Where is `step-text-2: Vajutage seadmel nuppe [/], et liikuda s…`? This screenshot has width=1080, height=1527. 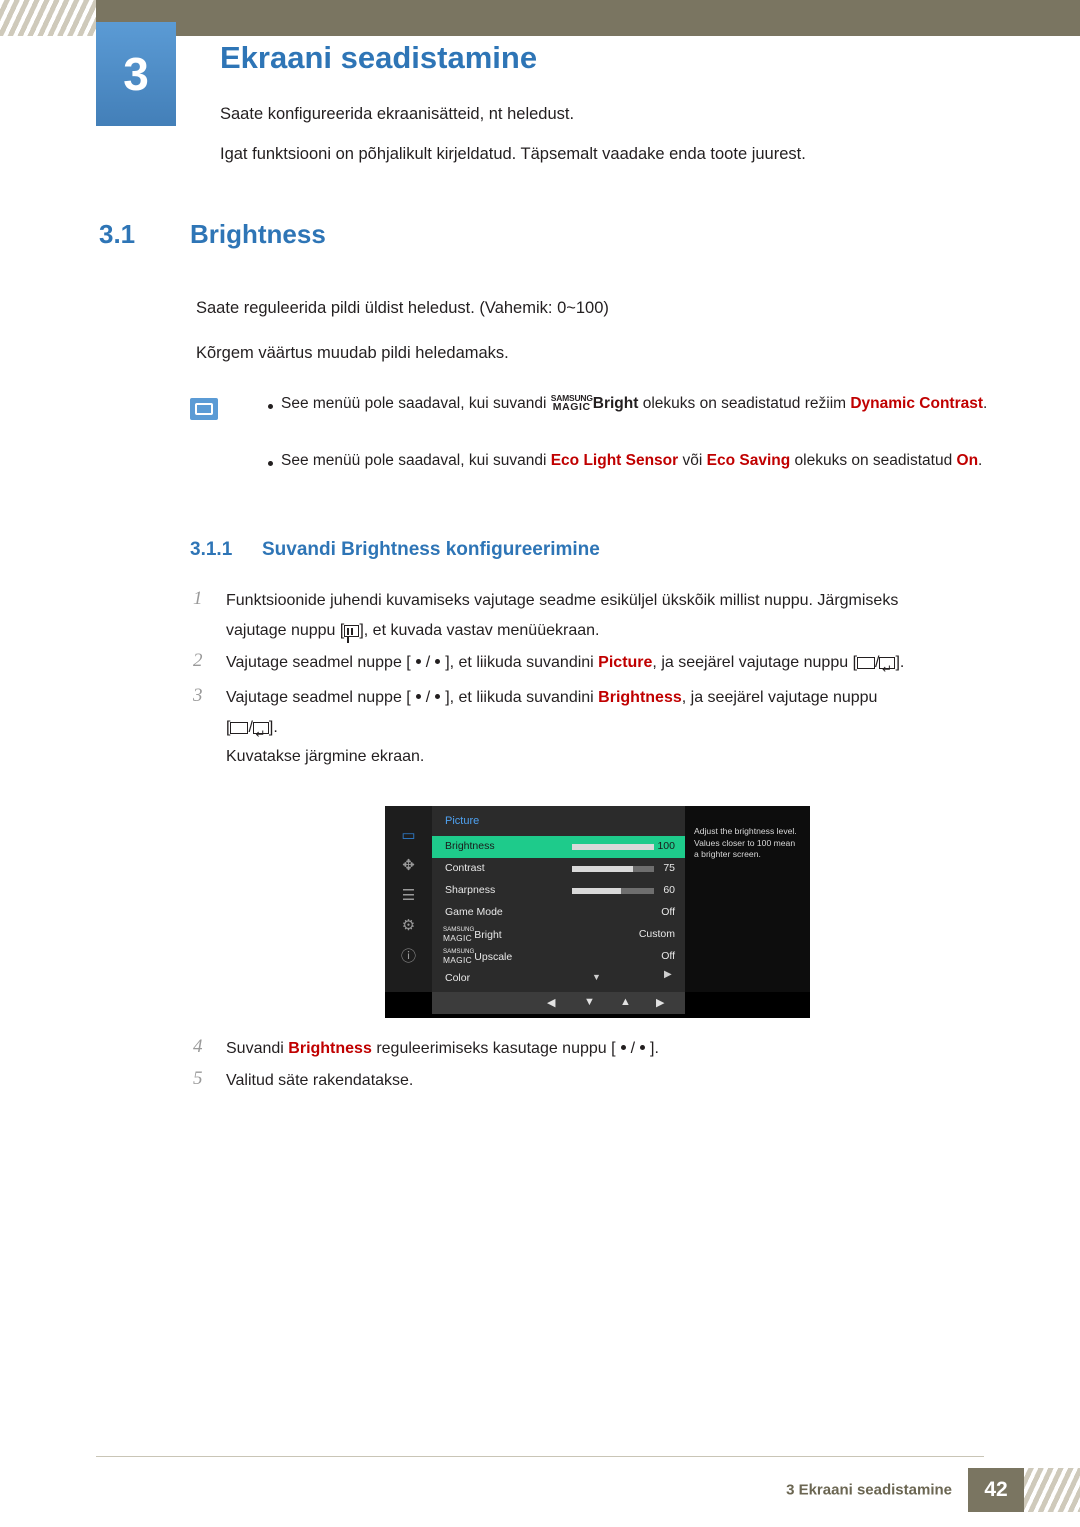
step-text-2: Vajutage seadmel nuppe [/], et liikuda s… is located at coordinates (621, 666).